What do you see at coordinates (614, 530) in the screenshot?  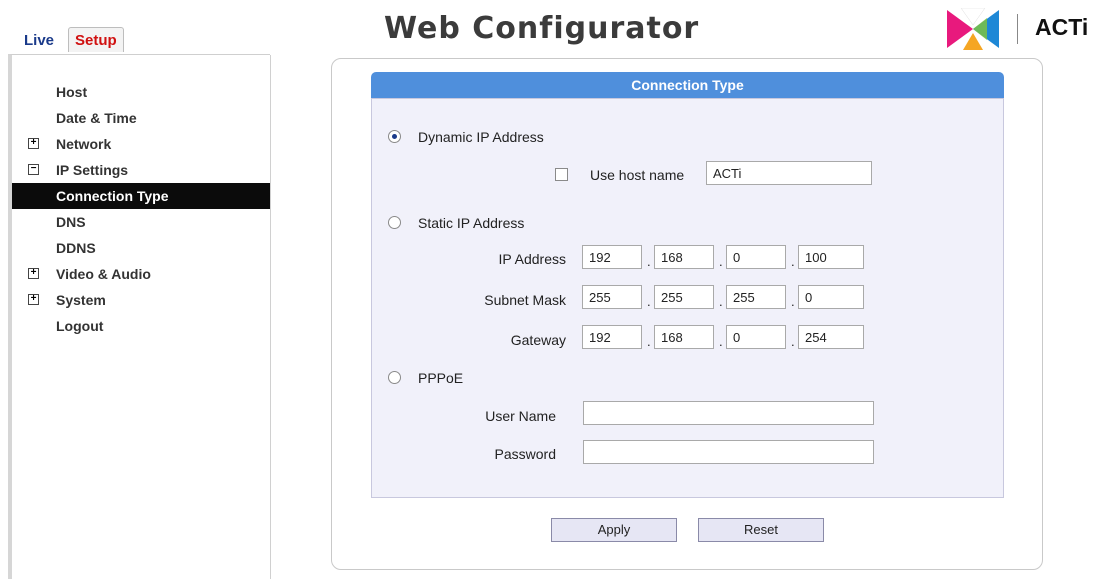 I see `apply-button: Apply` at bounding box center [614, 530].